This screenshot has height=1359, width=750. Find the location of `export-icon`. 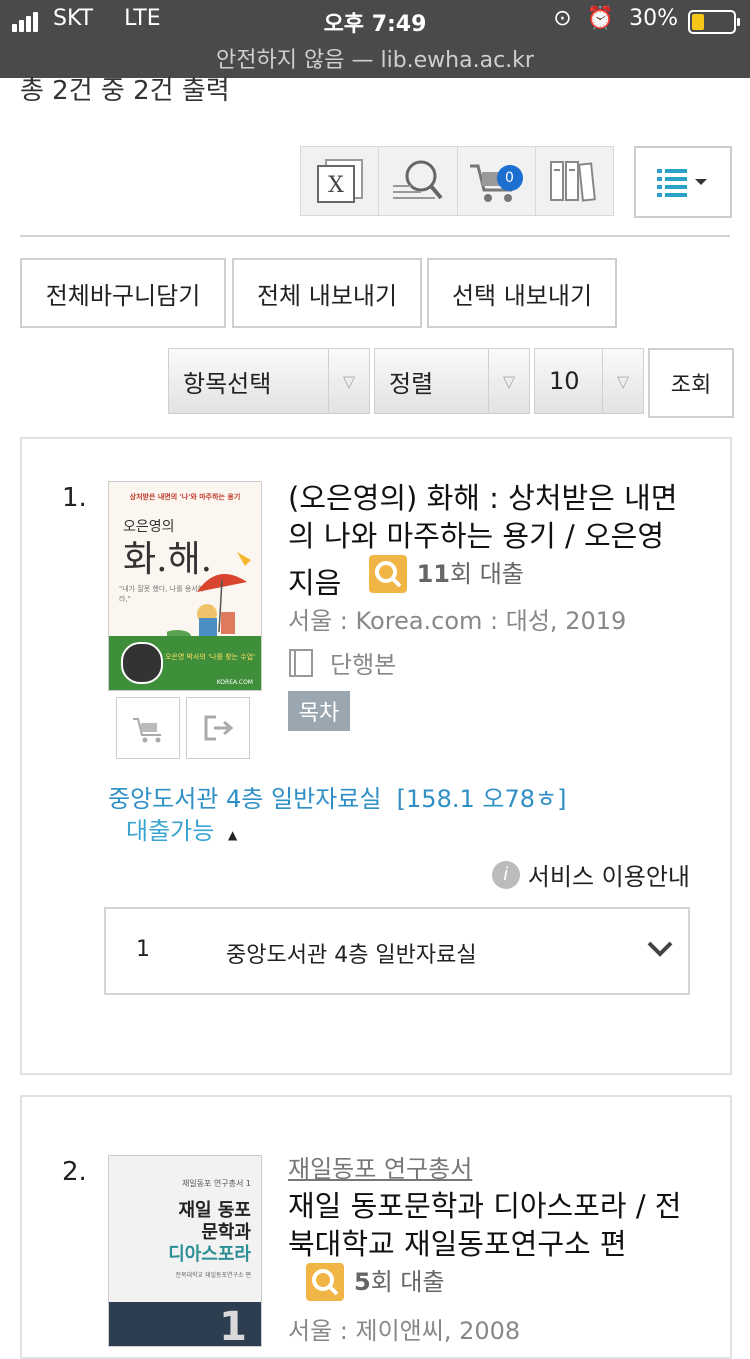

export-icon is located at coordinates (219, 728).